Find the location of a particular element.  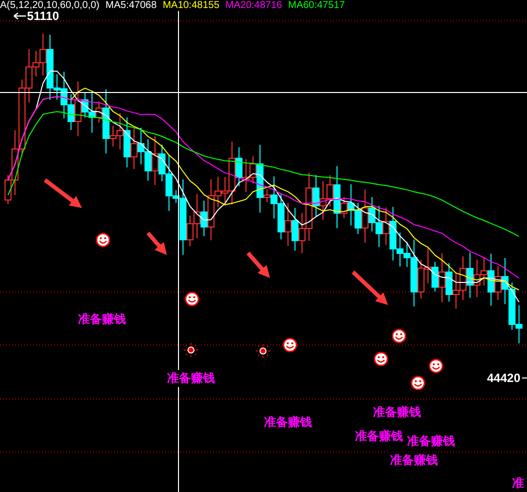

price-label: 44420 is located at coordinates (503, 378).